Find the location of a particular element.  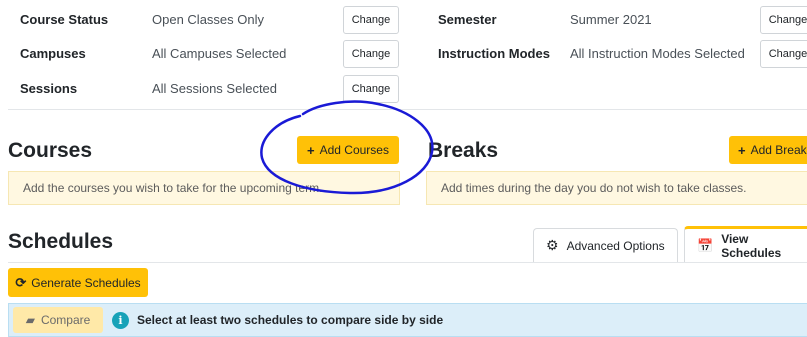

course-status-value: Open Classes Only is located at coordinates (208, 19).